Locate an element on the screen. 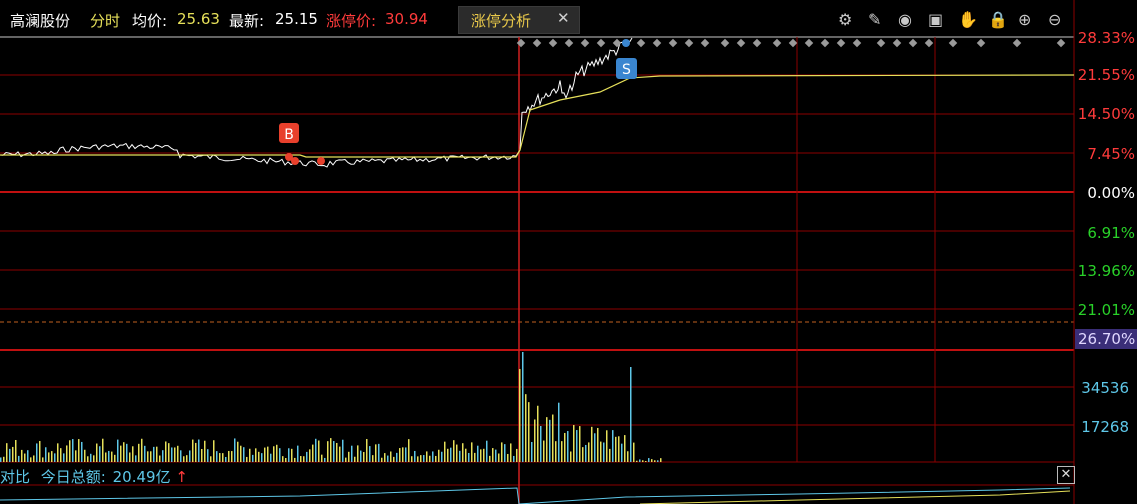 The width and height of the screenshot is (1137, 504). limit-label: 涨停价: is located at coordinates (351, 21).